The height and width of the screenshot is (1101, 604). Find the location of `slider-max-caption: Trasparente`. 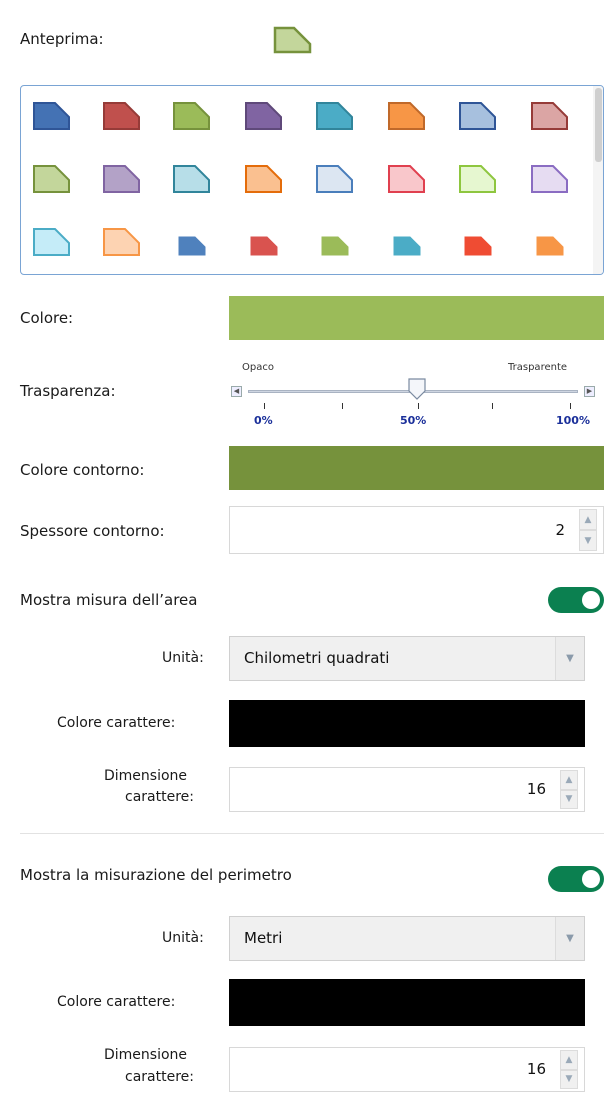

slider-max-caption: Trasparente is located at coordinates (538, 367).